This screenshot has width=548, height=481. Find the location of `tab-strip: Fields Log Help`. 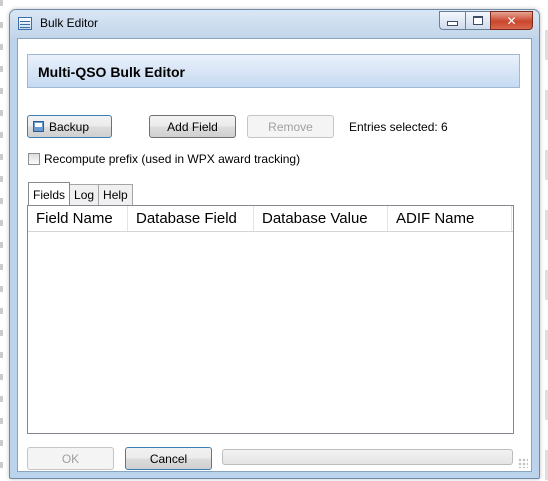

tab-strip: Fields Log Help is located at coordinates (80, 193).